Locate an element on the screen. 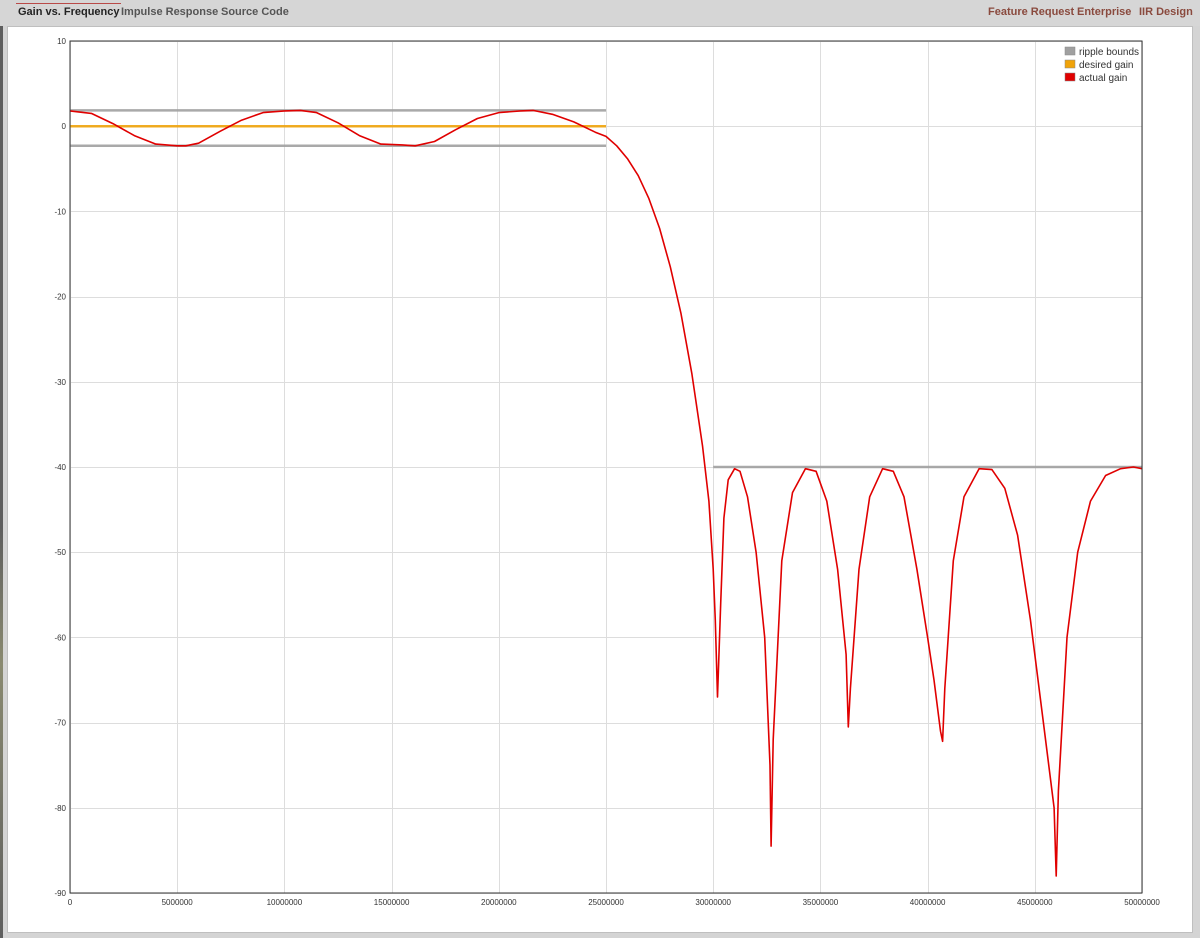 The height and width of the screenshot is (938, 1200). legend-swatch-desired-gain is located at coordinates (1070, 64).